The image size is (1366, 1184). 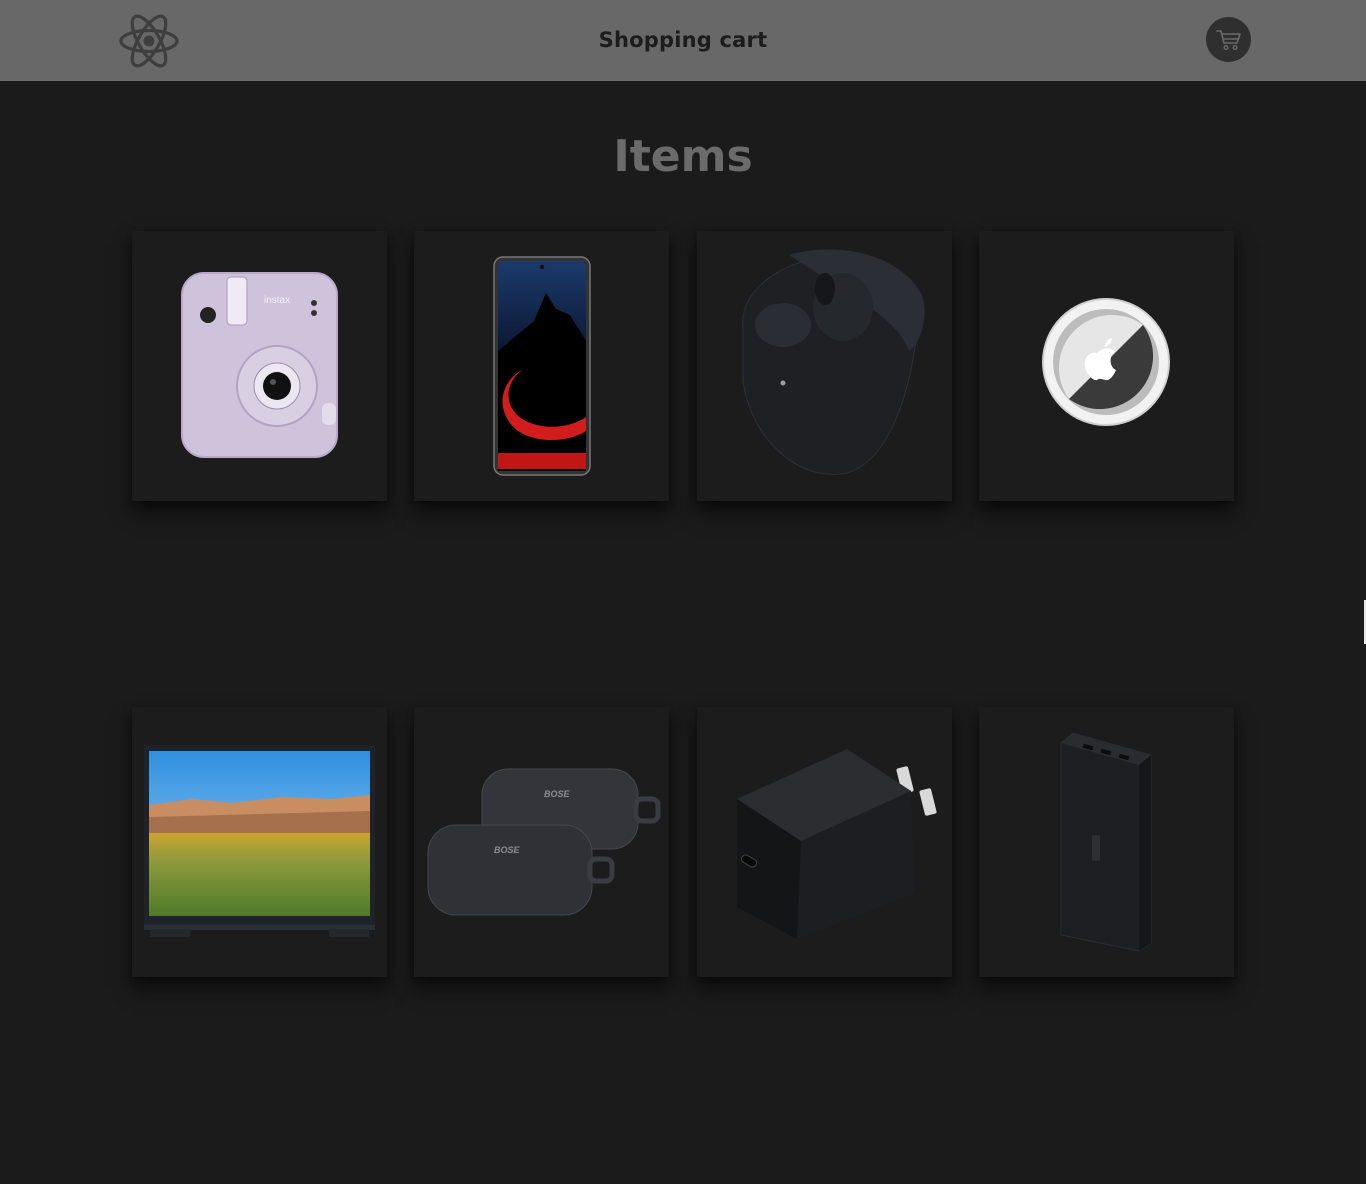 I want to click on product-card-powerbank, so click(x=1106, y=842).